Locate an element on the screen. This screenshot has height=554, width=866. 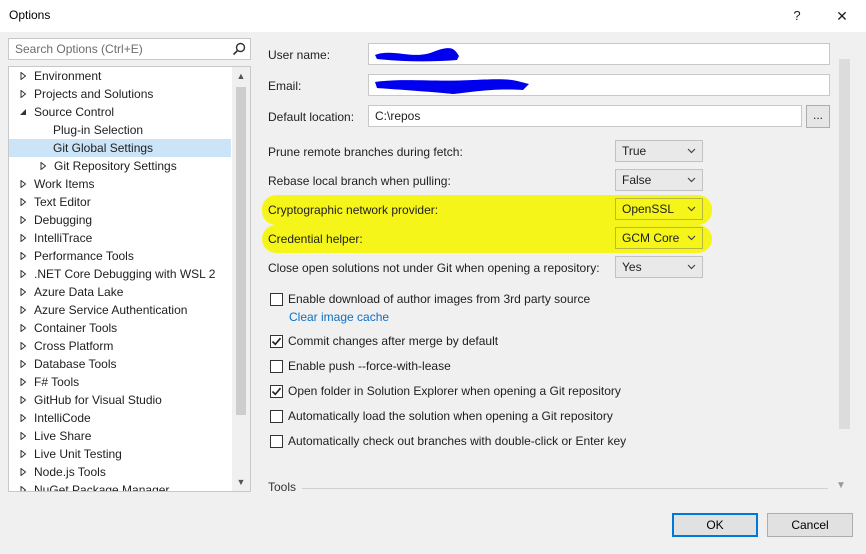
tree-item-label: IntelliTrace is located at coordinates (63, 238).